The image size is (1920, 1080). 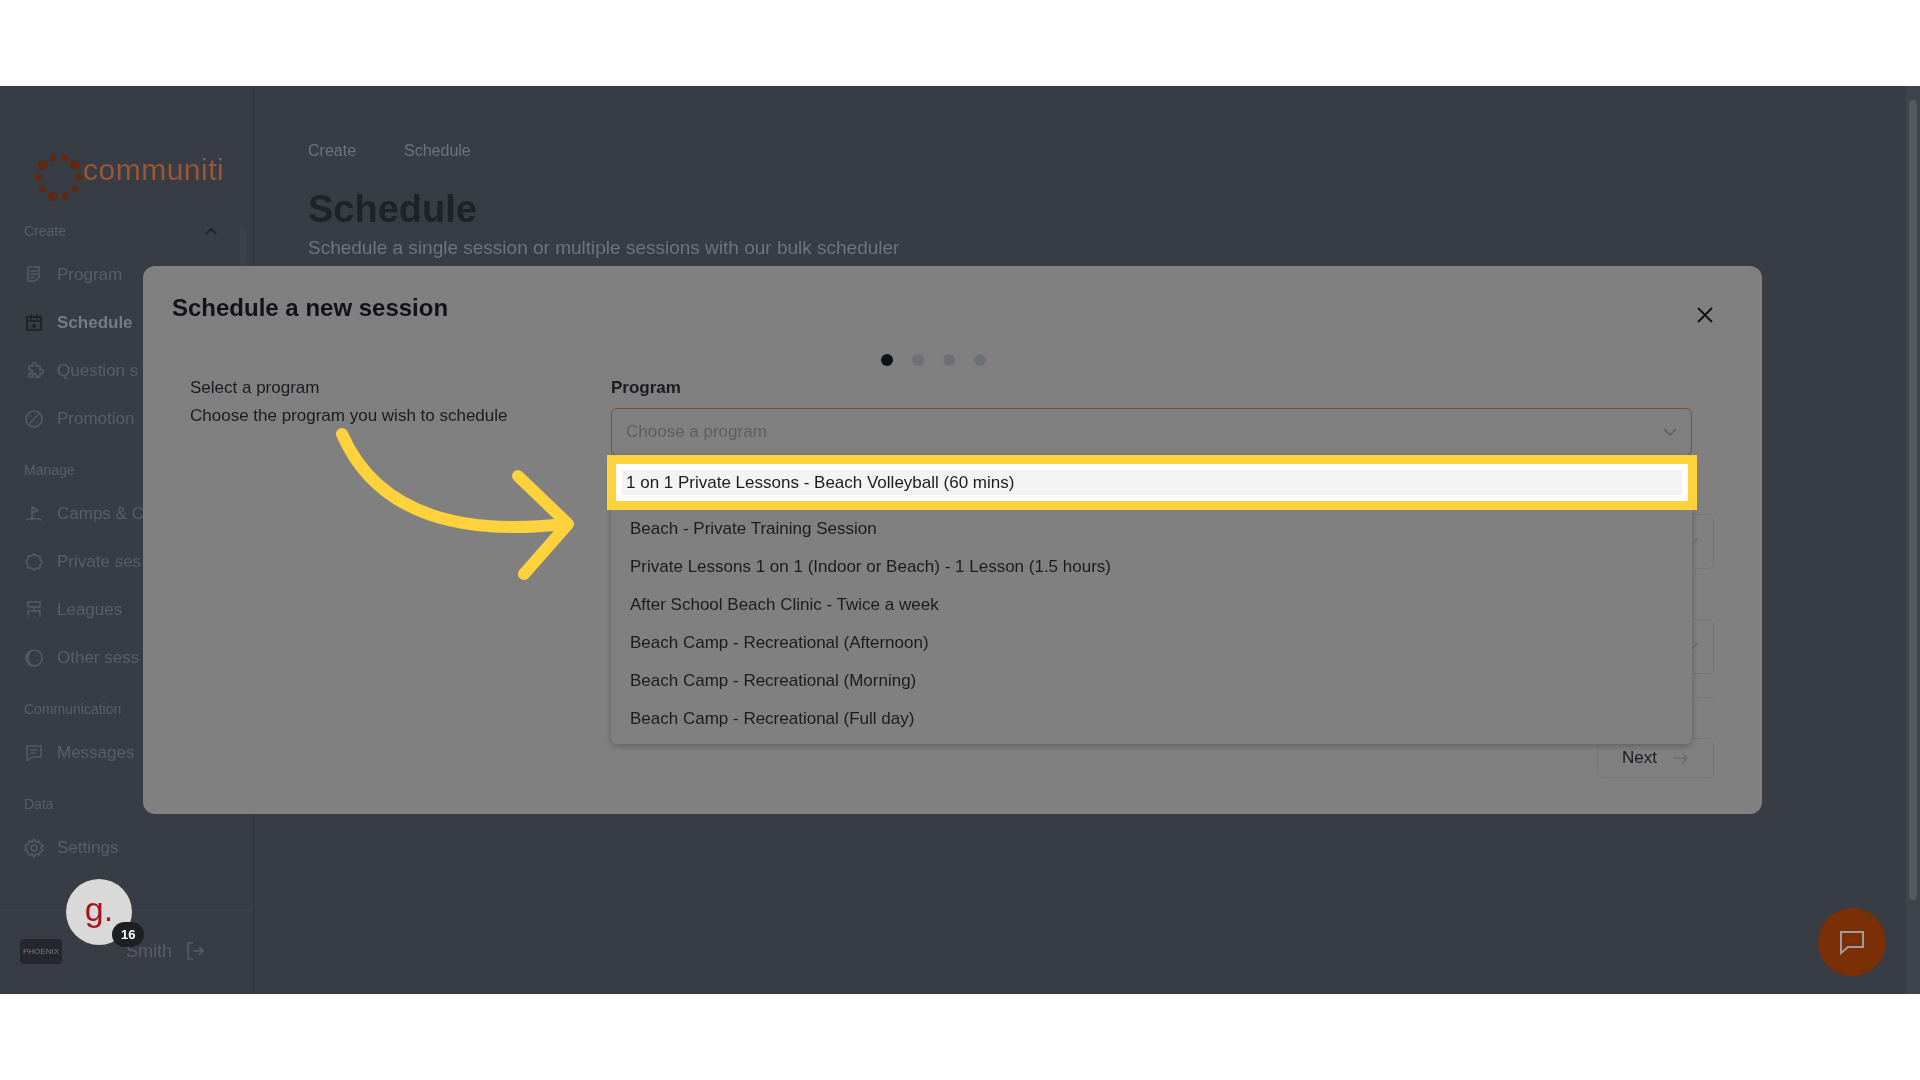 I want to click on dropdown-option: 1 on 1 Private Lessons - Beach Volleyball (60 mins), so click(x=1152, y=482).